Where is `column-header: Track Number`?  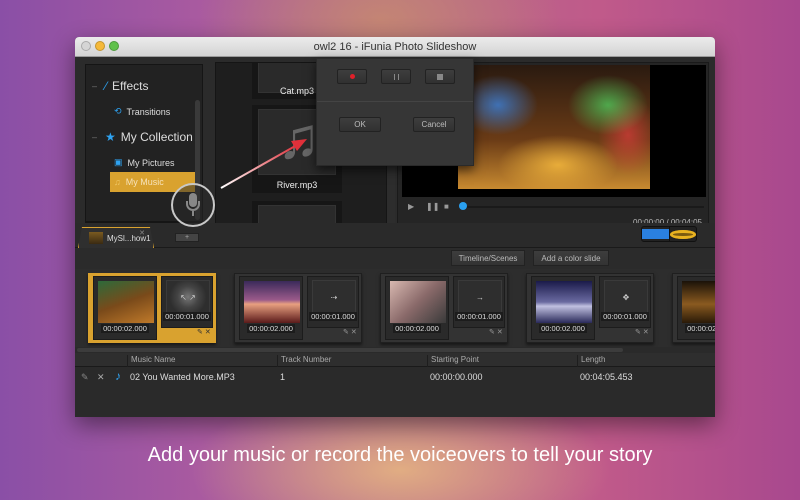
column-header: Track Number is located at coordinates (304, 361).